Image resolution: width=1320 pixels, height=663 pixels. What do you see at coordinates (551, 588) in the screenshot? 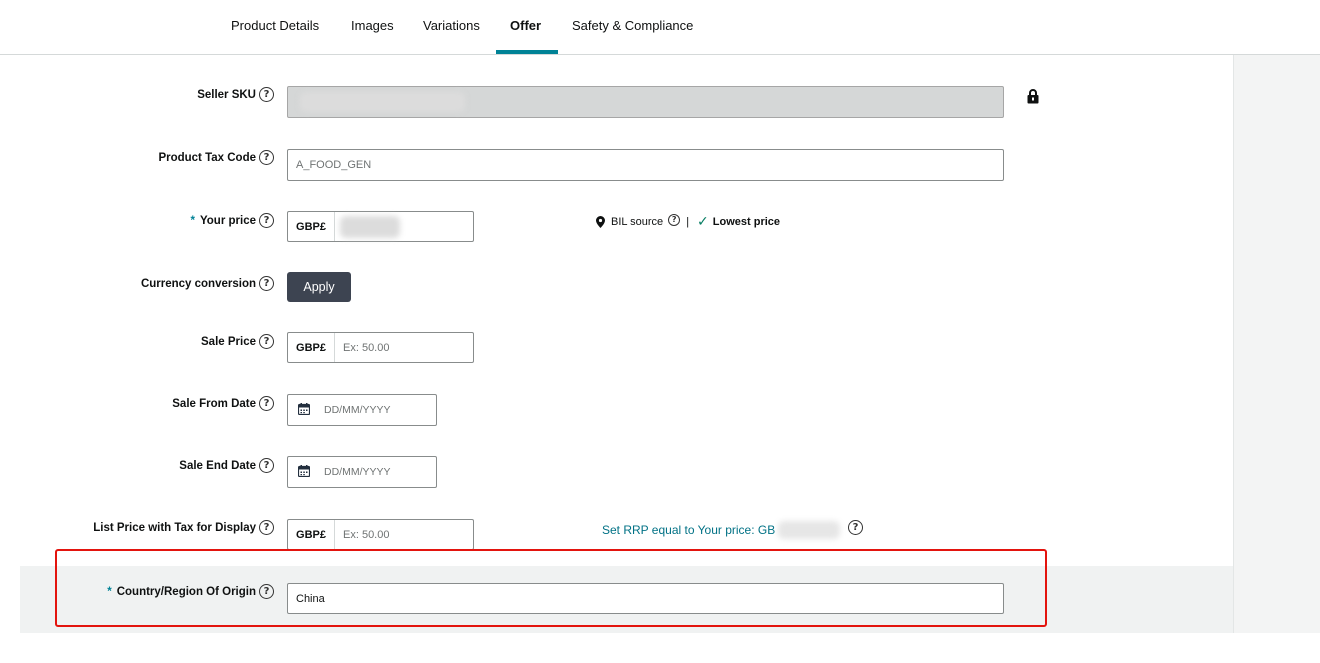
I see `highlight-annotation-box` at bounding box center [551, 588].